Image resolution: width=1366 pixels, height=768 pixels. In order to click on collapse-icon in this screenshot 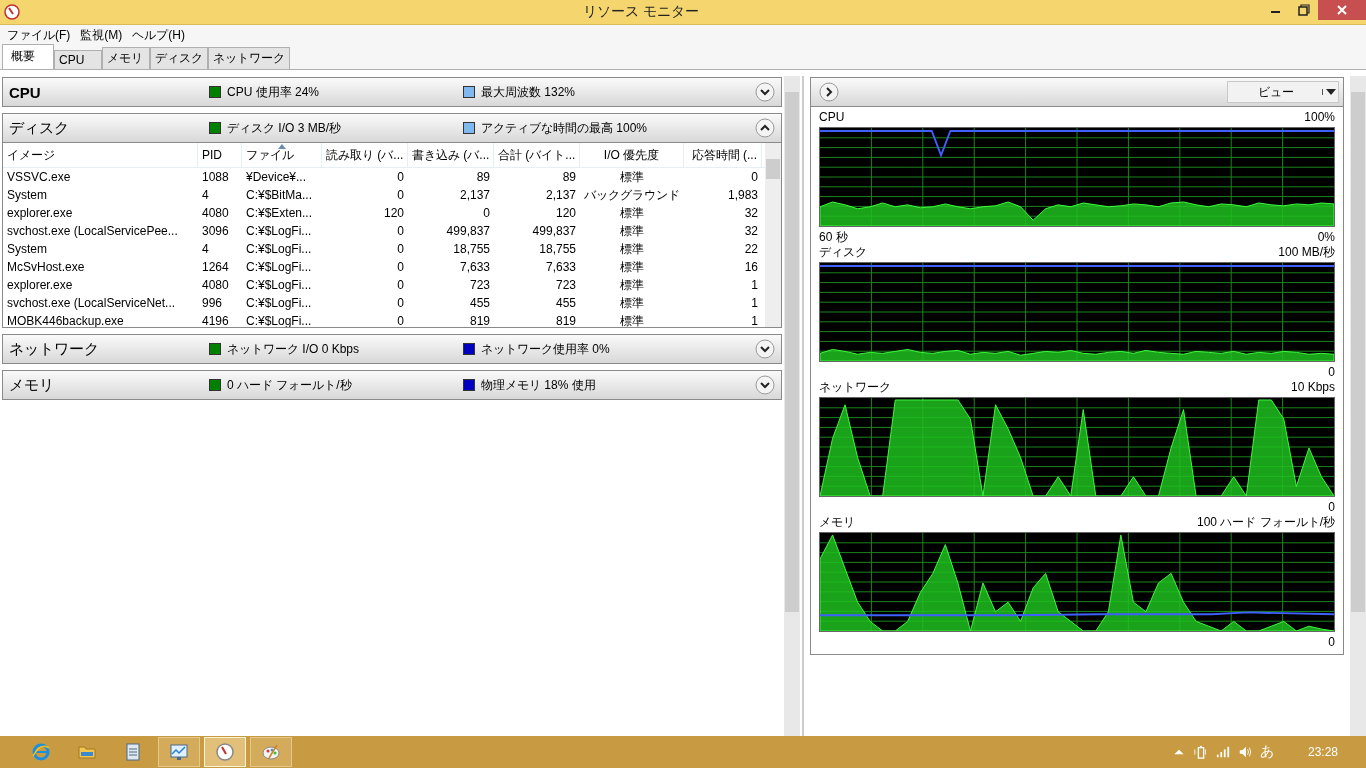, I will do `click(765, 128)`.